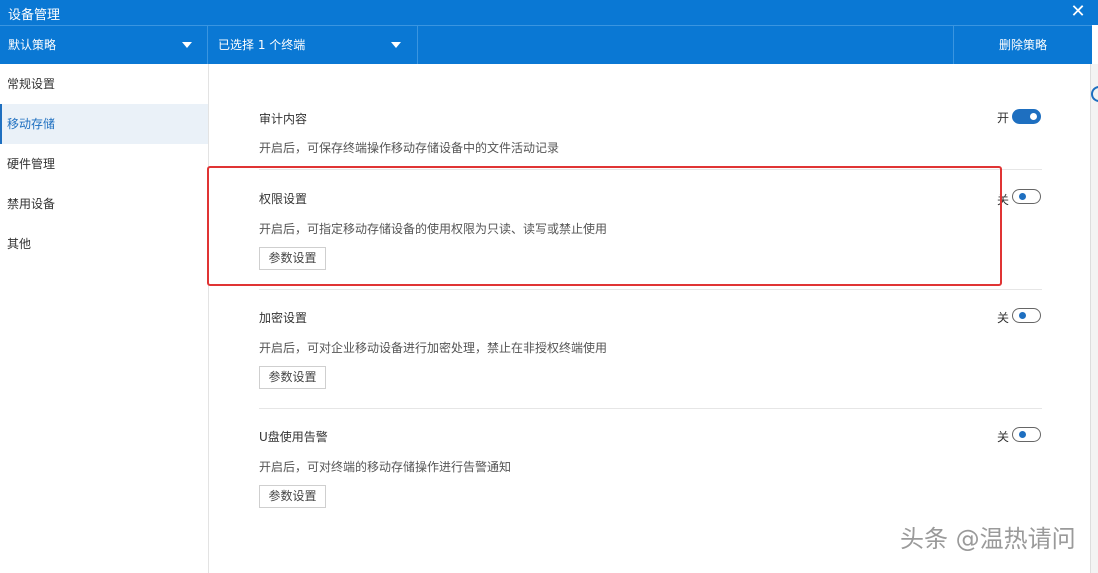  I want to click on policy-dropdown-value: 默认策略, so click(32, 45).